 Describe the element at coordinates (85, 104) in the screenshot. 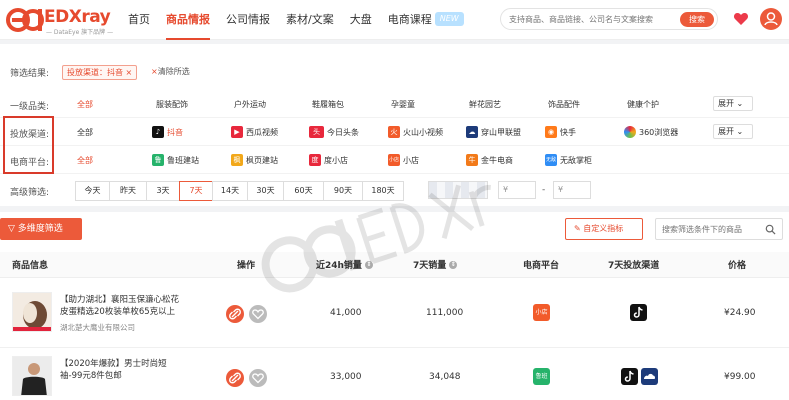

I see `category-option-all: 全部` at that location.